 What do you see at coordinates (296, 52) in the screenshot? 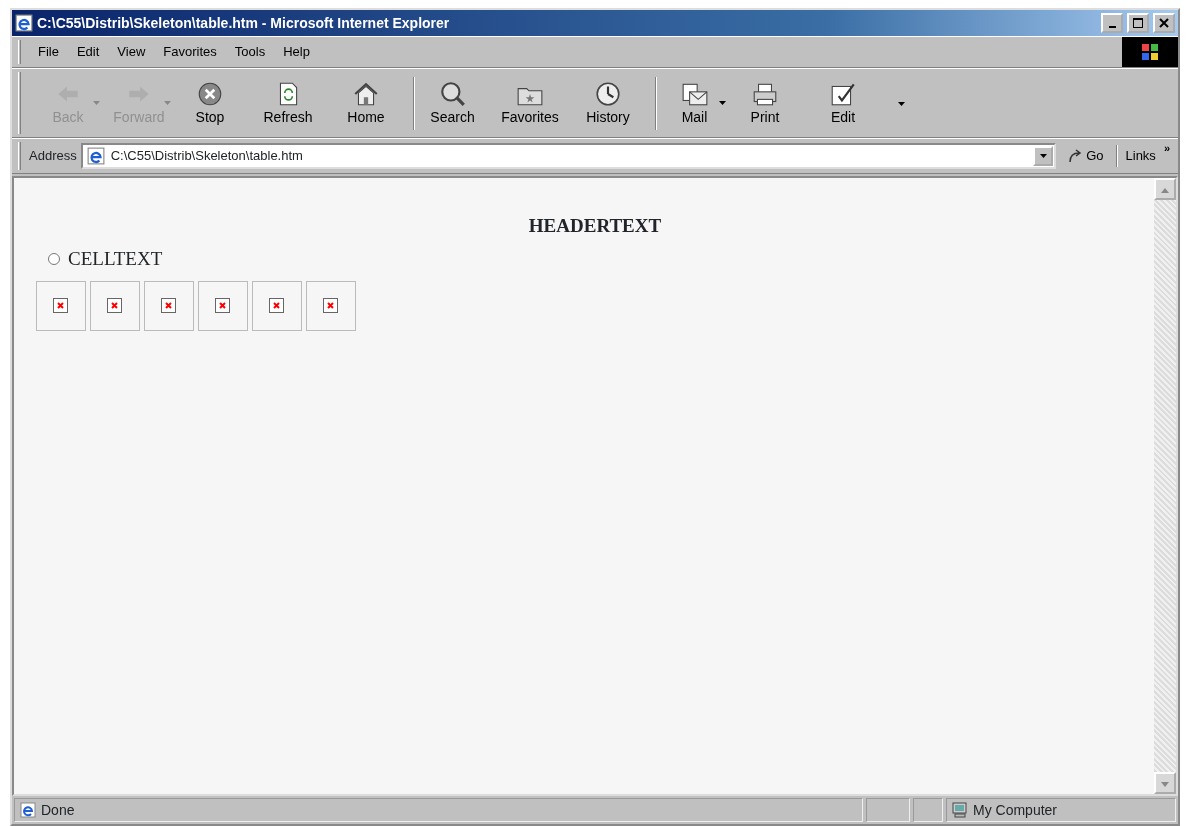
I see `menu-item: Help` at bounding box center [296, 52].